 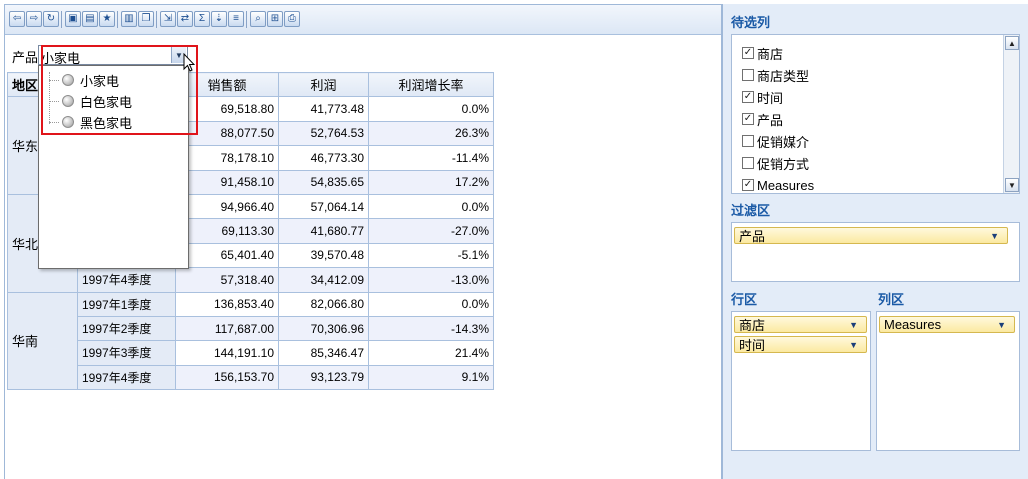 What do you see at coordinates (106, 102) in the screenshot?
I see `dropdown-option-label: 白色家电` at bounding box center [106, 102].